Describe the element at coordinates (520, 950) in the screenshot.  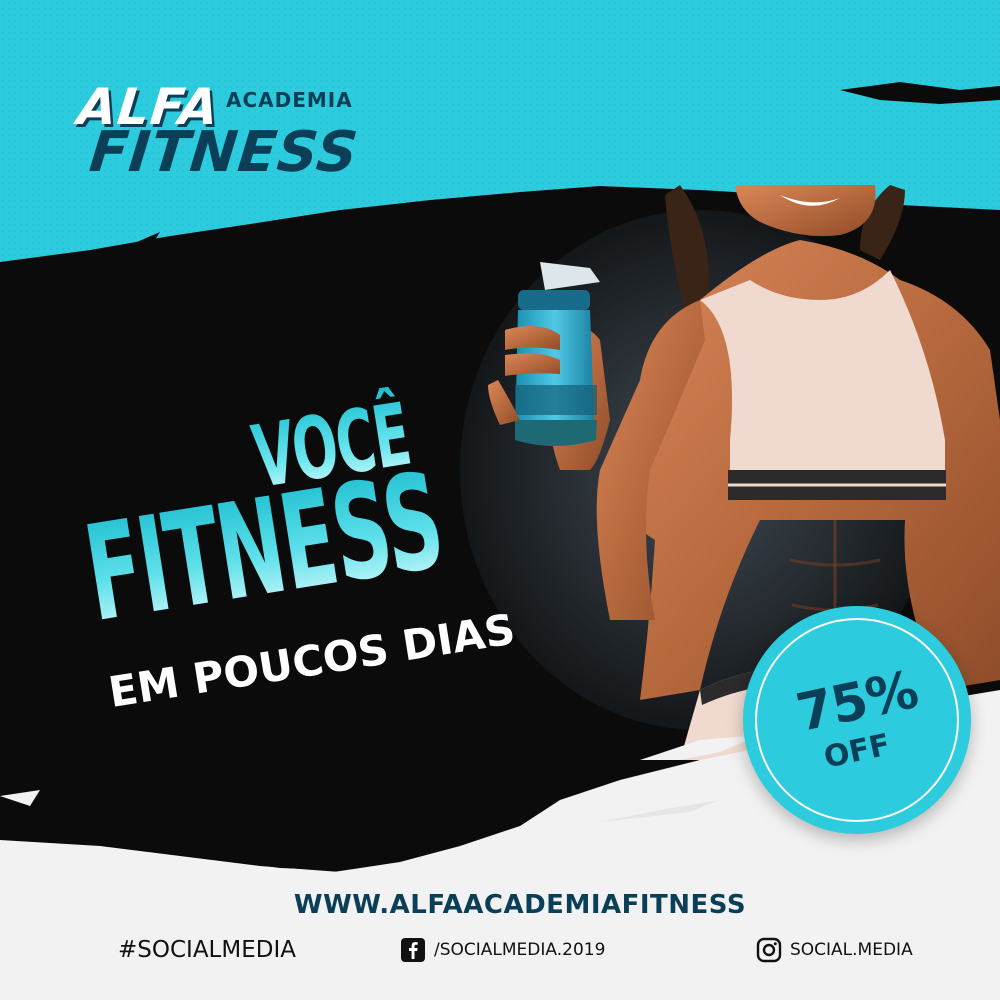
I see `facebook-handle: /SOCIALMEDIA.2019` at that location.